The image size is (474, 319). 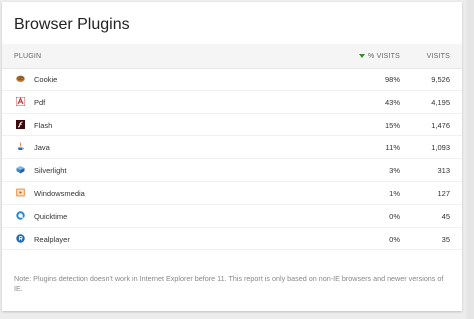 What do you see at coordinates (20, 101) in the screenshot?
I see `pdf-icon` at bounding box center [20, 101].